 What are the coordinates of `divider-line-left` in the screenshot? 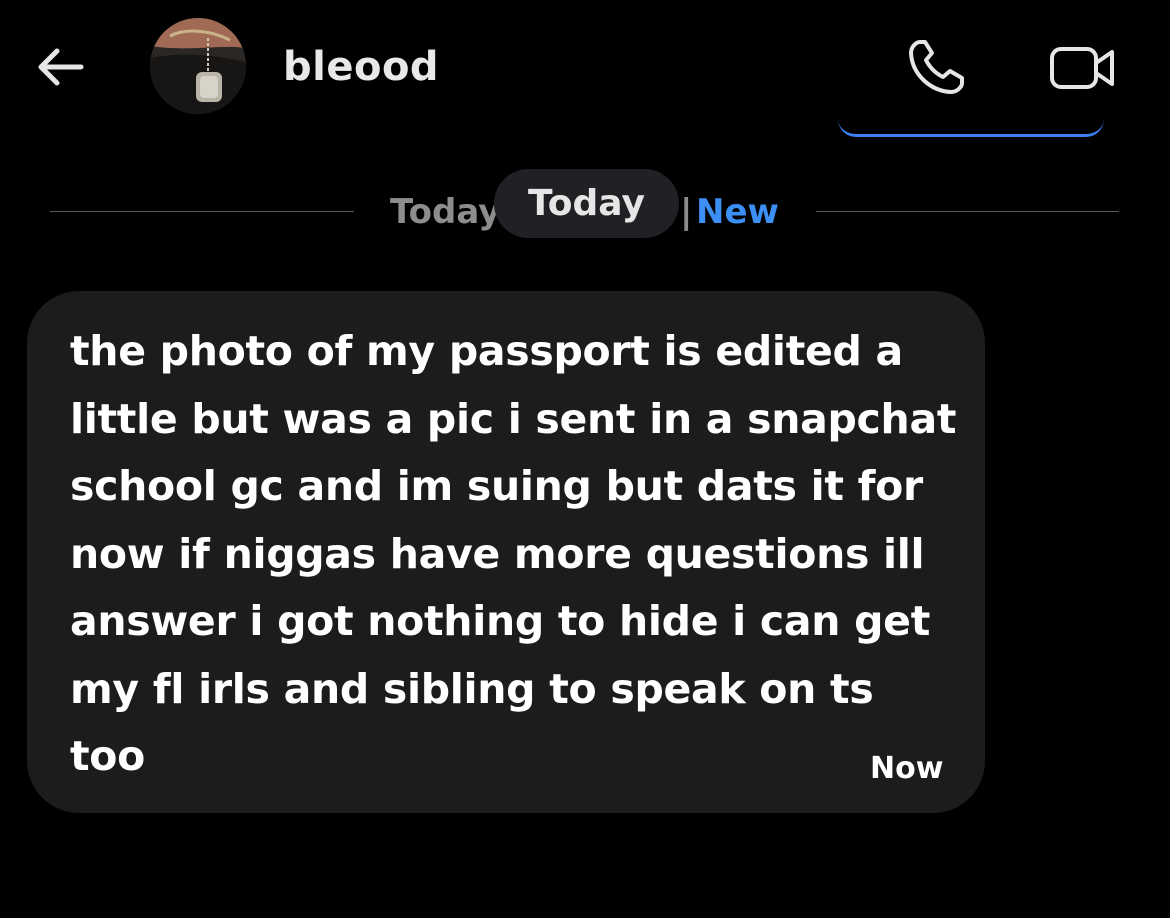 It's located at (202, 211).